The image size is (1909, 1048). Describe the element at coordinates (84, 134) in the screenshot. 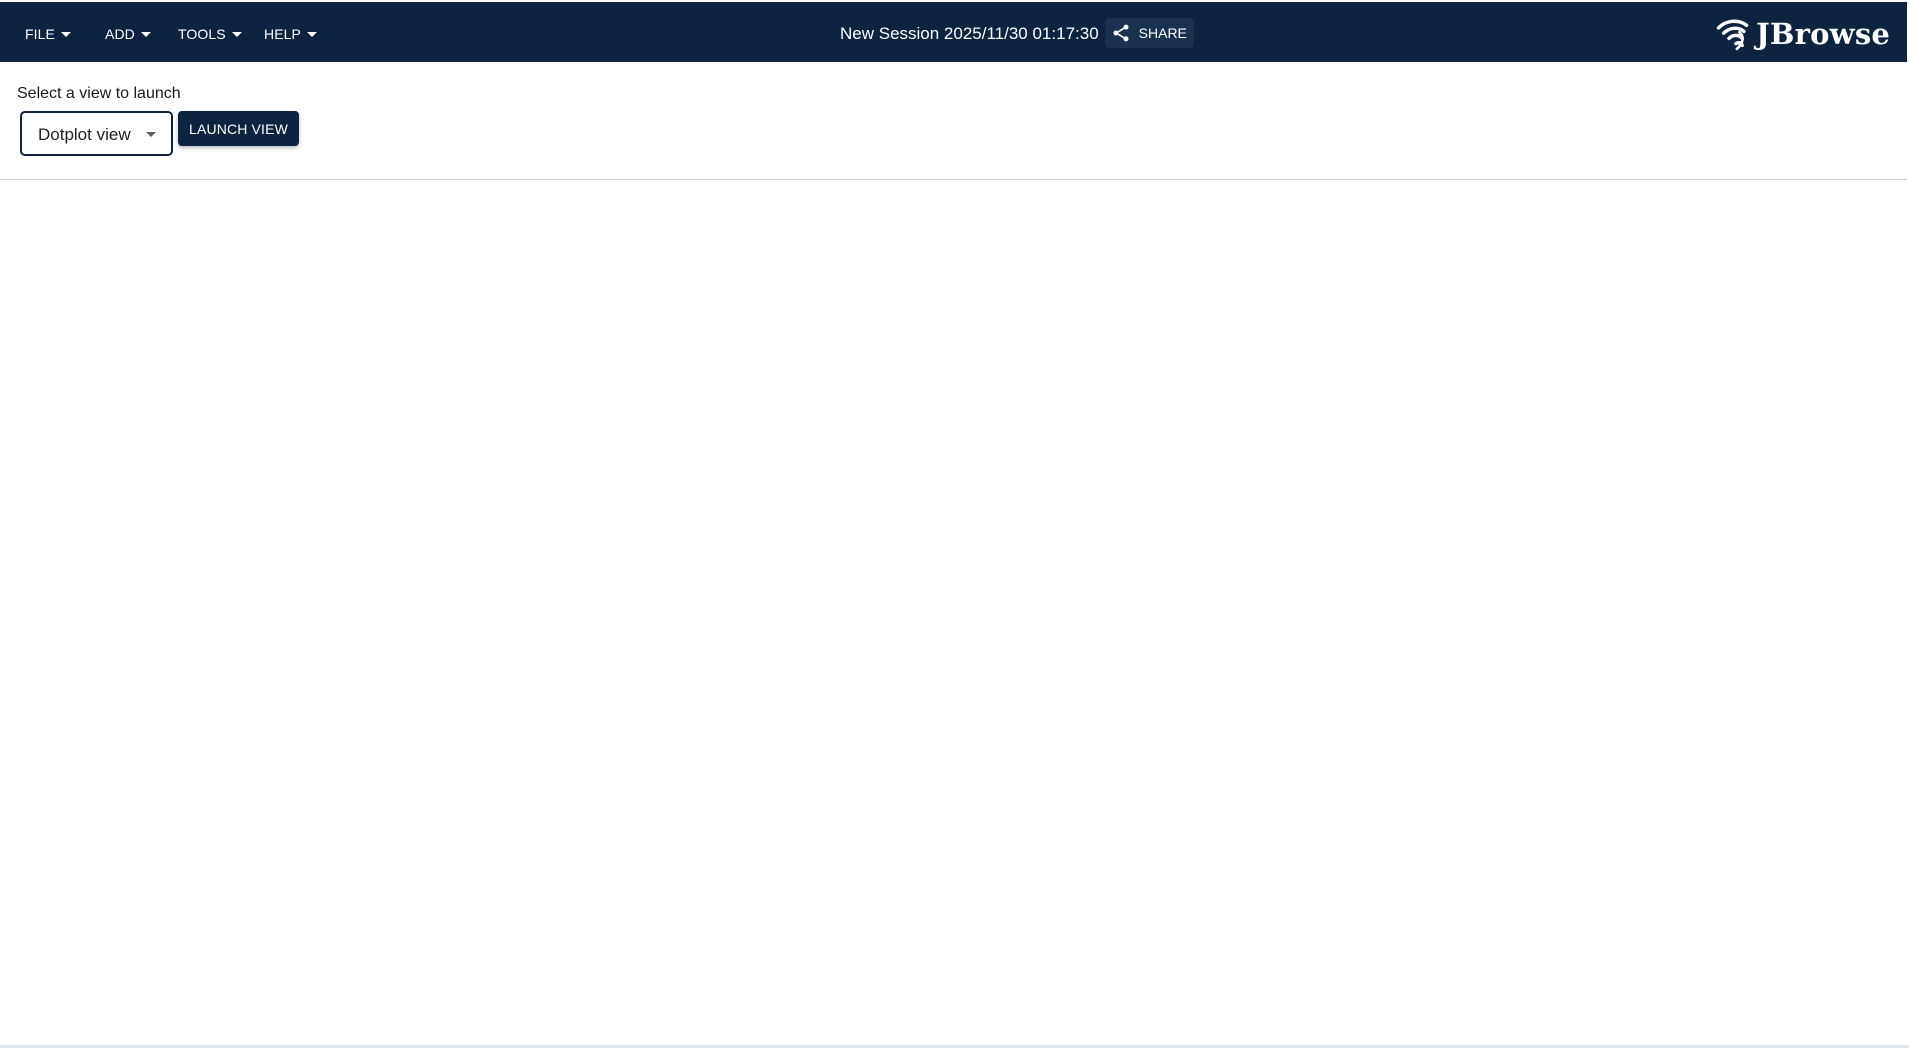

I see `selected-view-type: Dotplot view` at that location.